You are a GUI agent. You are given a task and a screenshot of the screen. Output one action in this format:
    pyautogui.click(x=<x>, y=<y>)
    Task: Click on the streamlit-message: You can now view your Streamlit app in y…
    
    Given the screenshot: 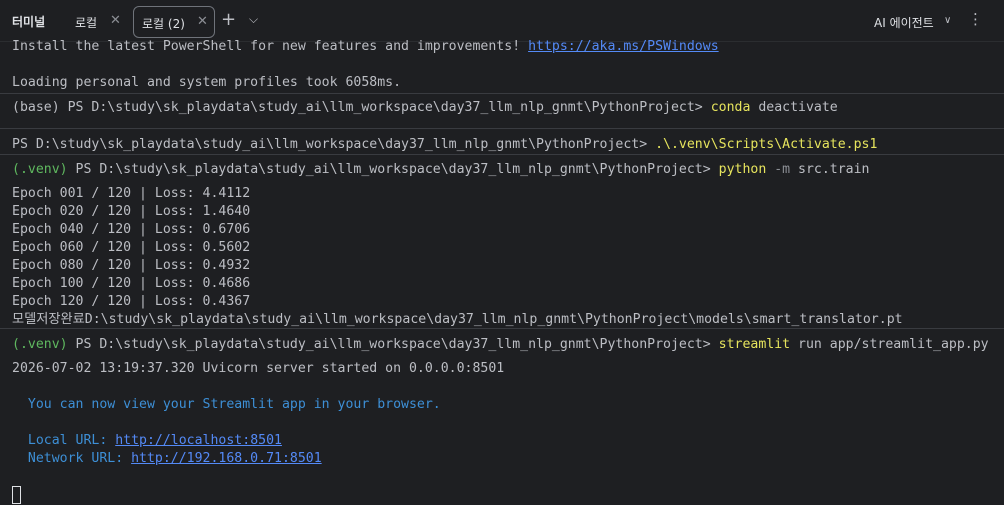 What is the action you would take?
    pyautogui.click(x=226, y=404)
    